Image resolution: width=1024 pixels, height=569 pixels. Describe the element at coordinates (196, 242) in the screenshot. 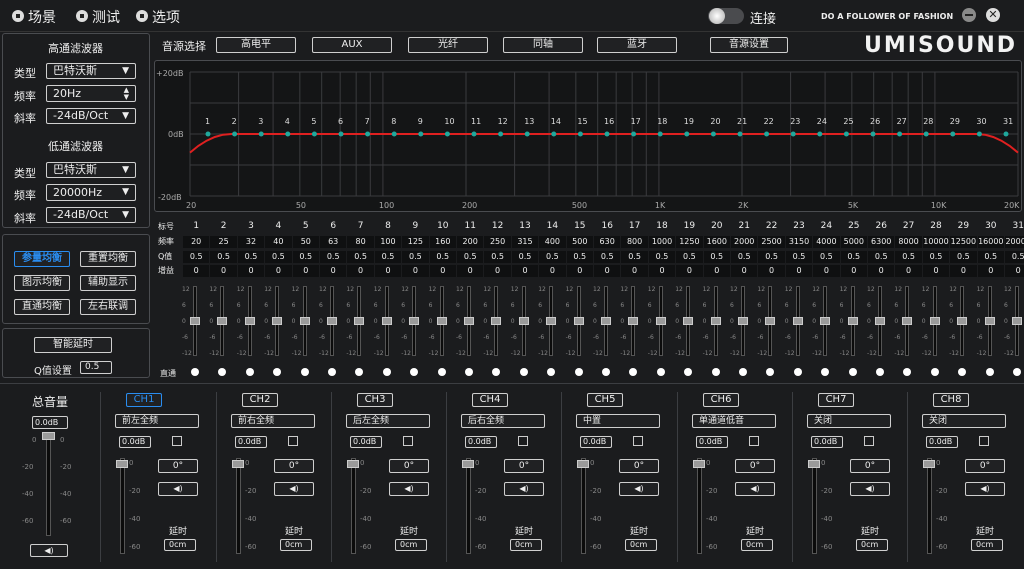

I see `band-freq: 20` at that location.